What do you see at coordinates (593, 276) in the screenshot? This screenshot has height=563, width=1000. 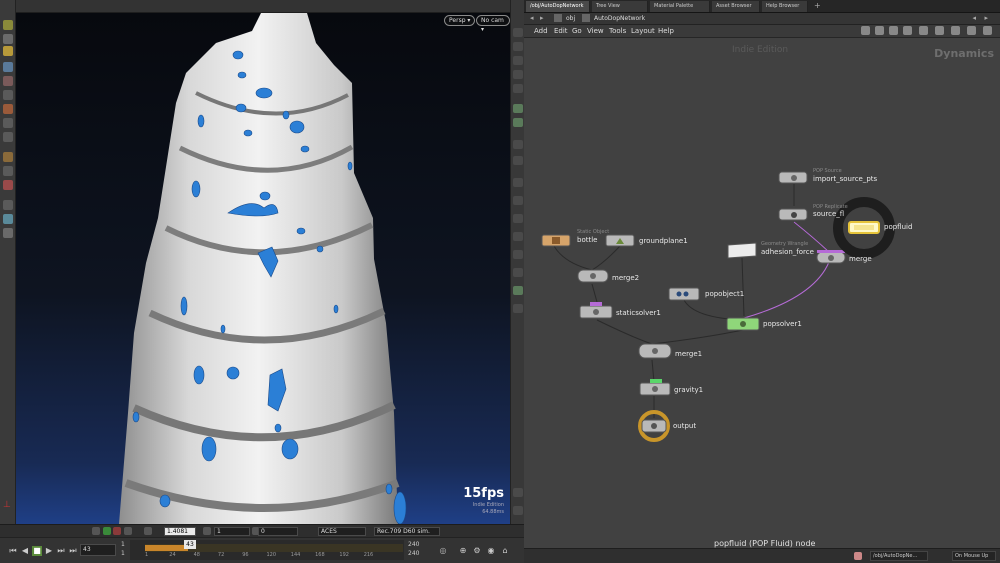 I see `node-merge2` at bounding box center [593, 276].